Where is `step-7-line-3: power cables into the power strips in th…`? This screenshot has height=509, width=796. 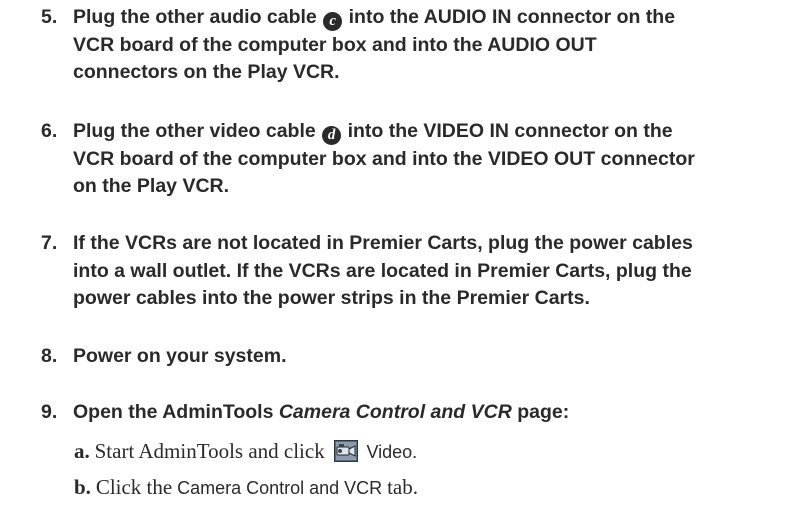
step-7-line-3: power cables into the power strips in th… is located at coordinates (331, 298).